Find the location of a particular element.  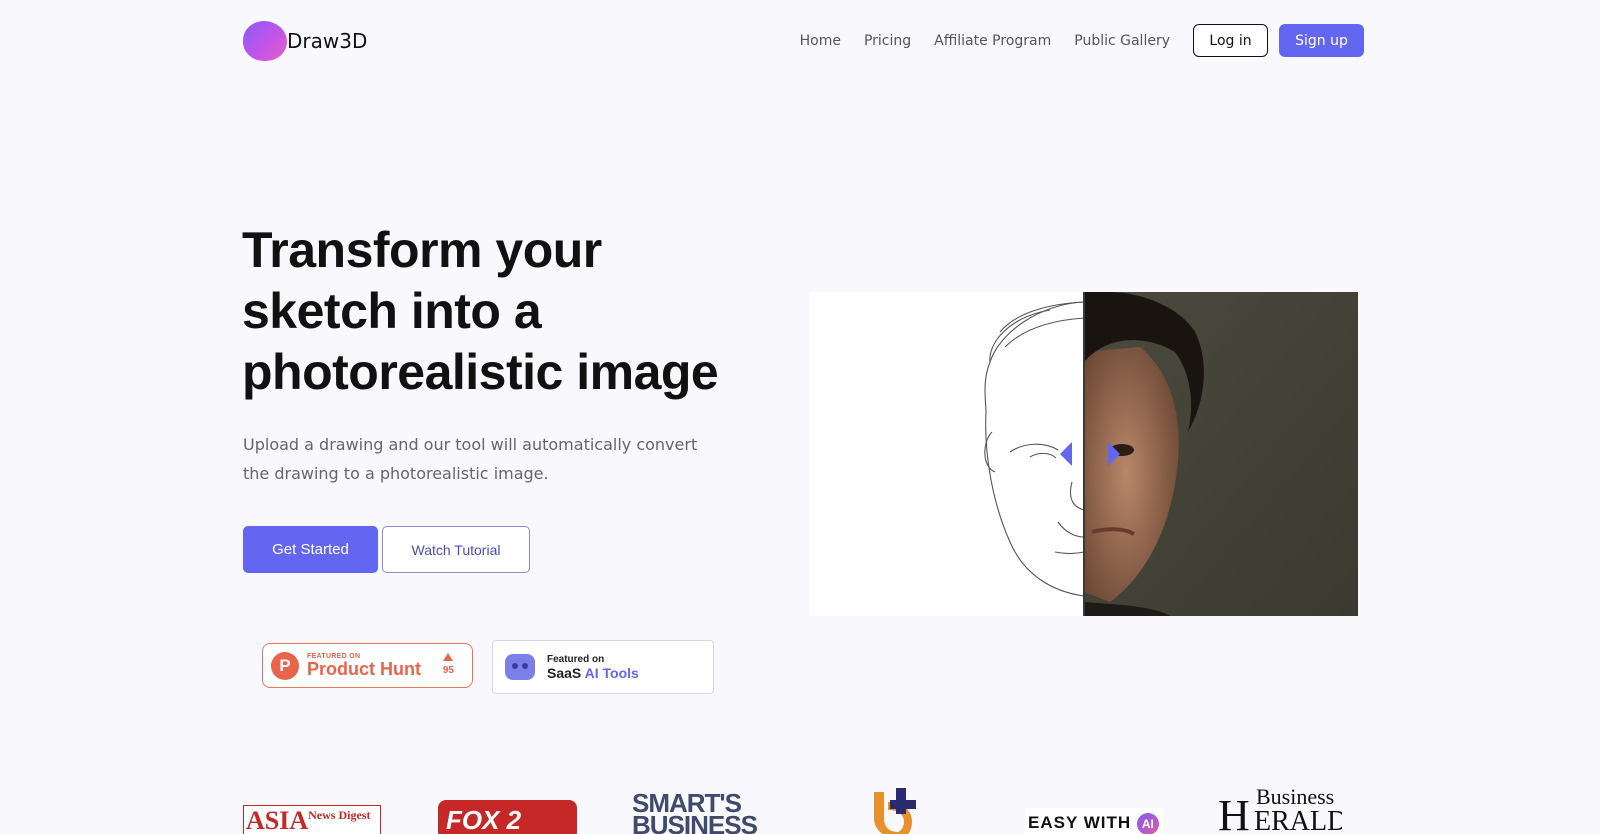

upvote-icon is located at coordinates (448, 657).